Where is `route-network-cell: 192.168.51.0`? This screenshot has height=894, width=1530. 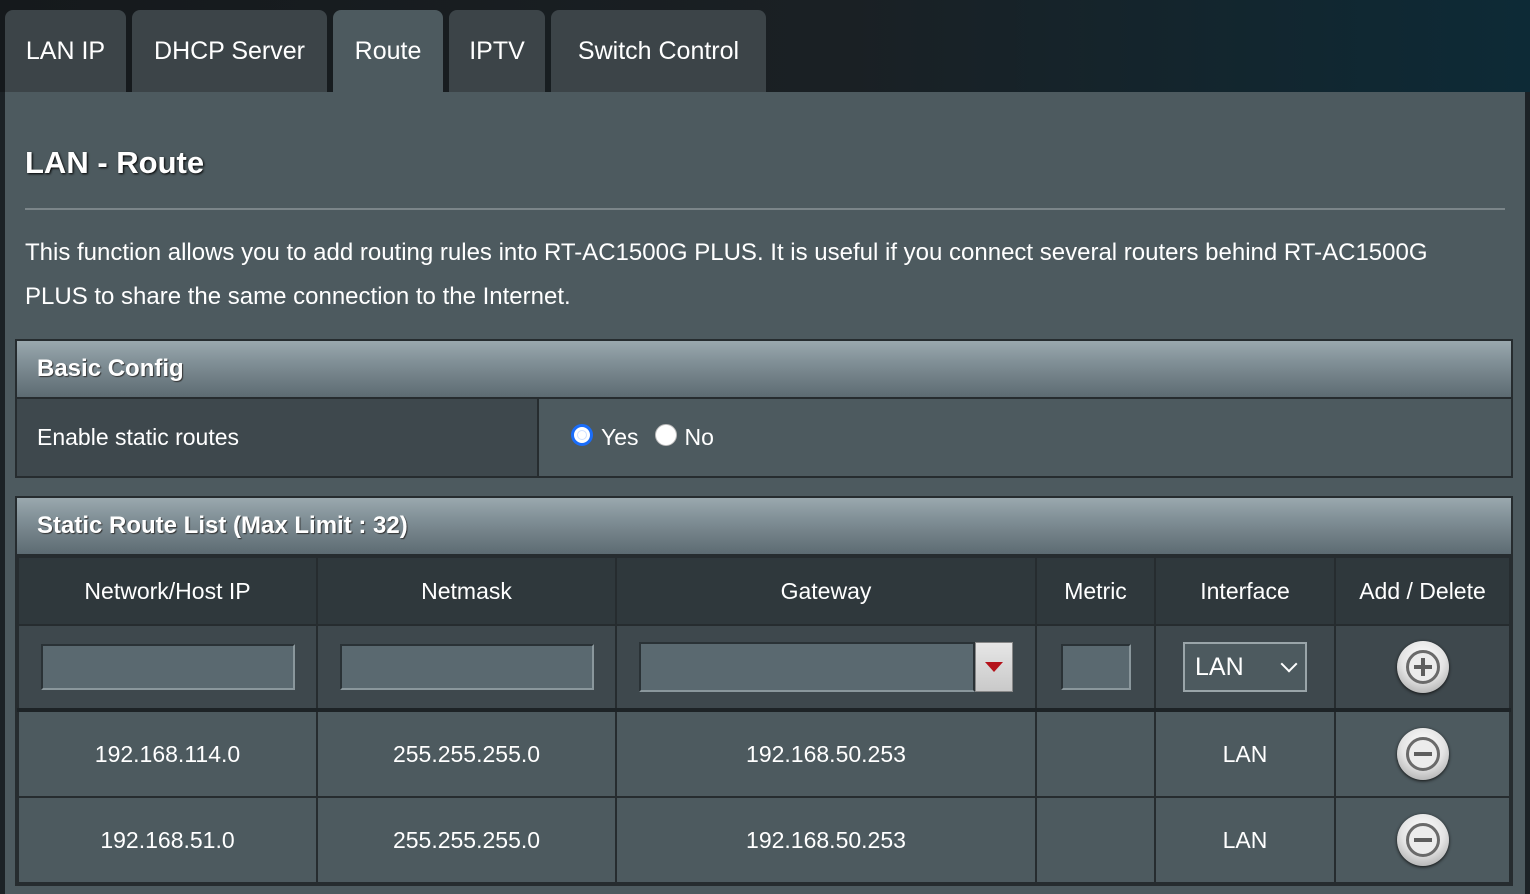 route-network-cell: 192.168.51.0 is located at coordinates (167, 840).